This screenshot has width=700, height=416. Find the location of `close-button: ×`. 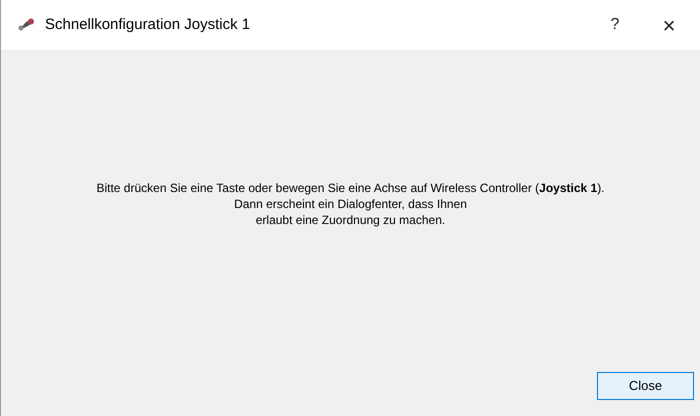

close-button: × is located at coordinates (669, 25).